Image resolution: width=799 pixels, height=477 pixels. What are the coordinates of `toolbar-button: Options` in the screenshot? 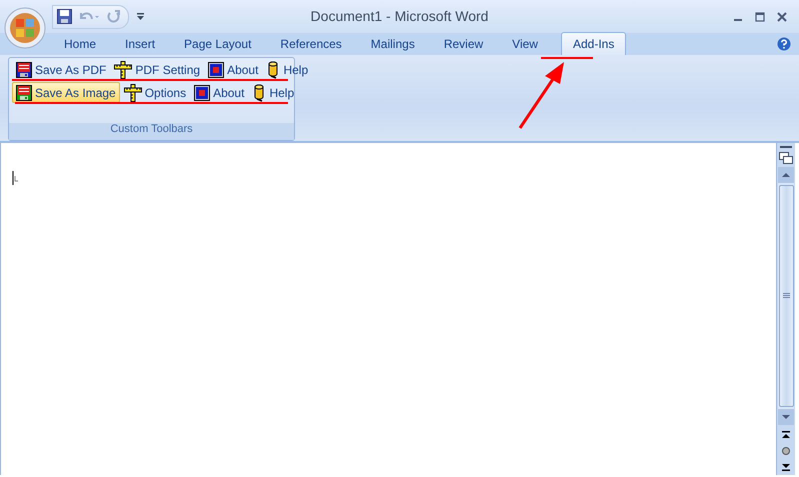 It's located at (155, 92).